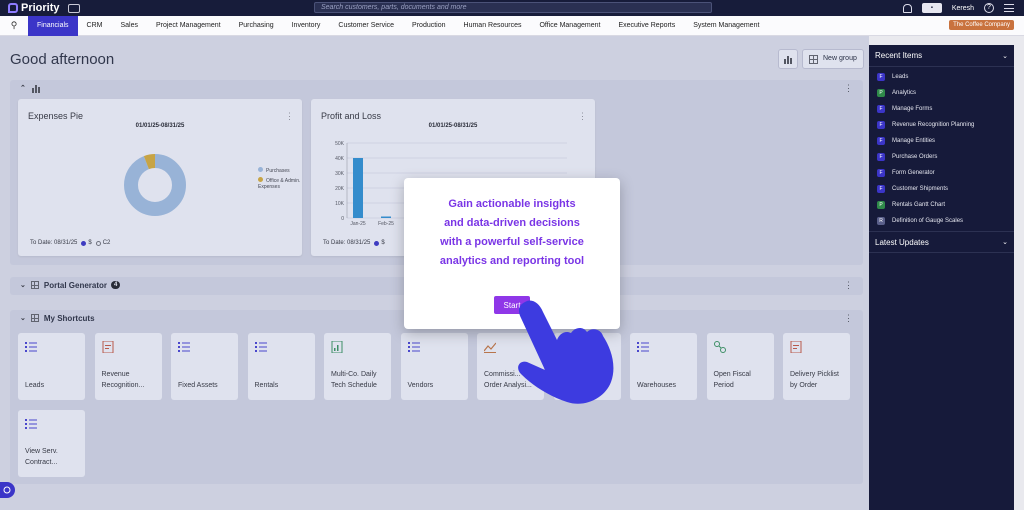 This screenshot has width=1024, height=510. I want to click on latest-updates-header: Latest Updates ⌄, so click(941, 242).